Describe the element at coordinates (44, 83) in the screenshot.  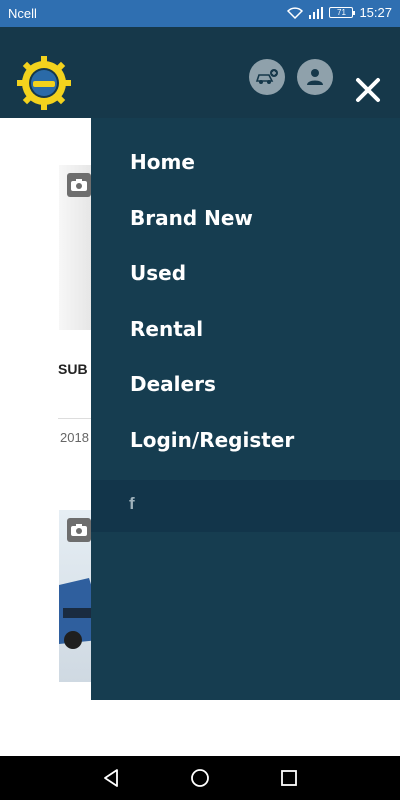
I see `gear-logo-icon` at that location.